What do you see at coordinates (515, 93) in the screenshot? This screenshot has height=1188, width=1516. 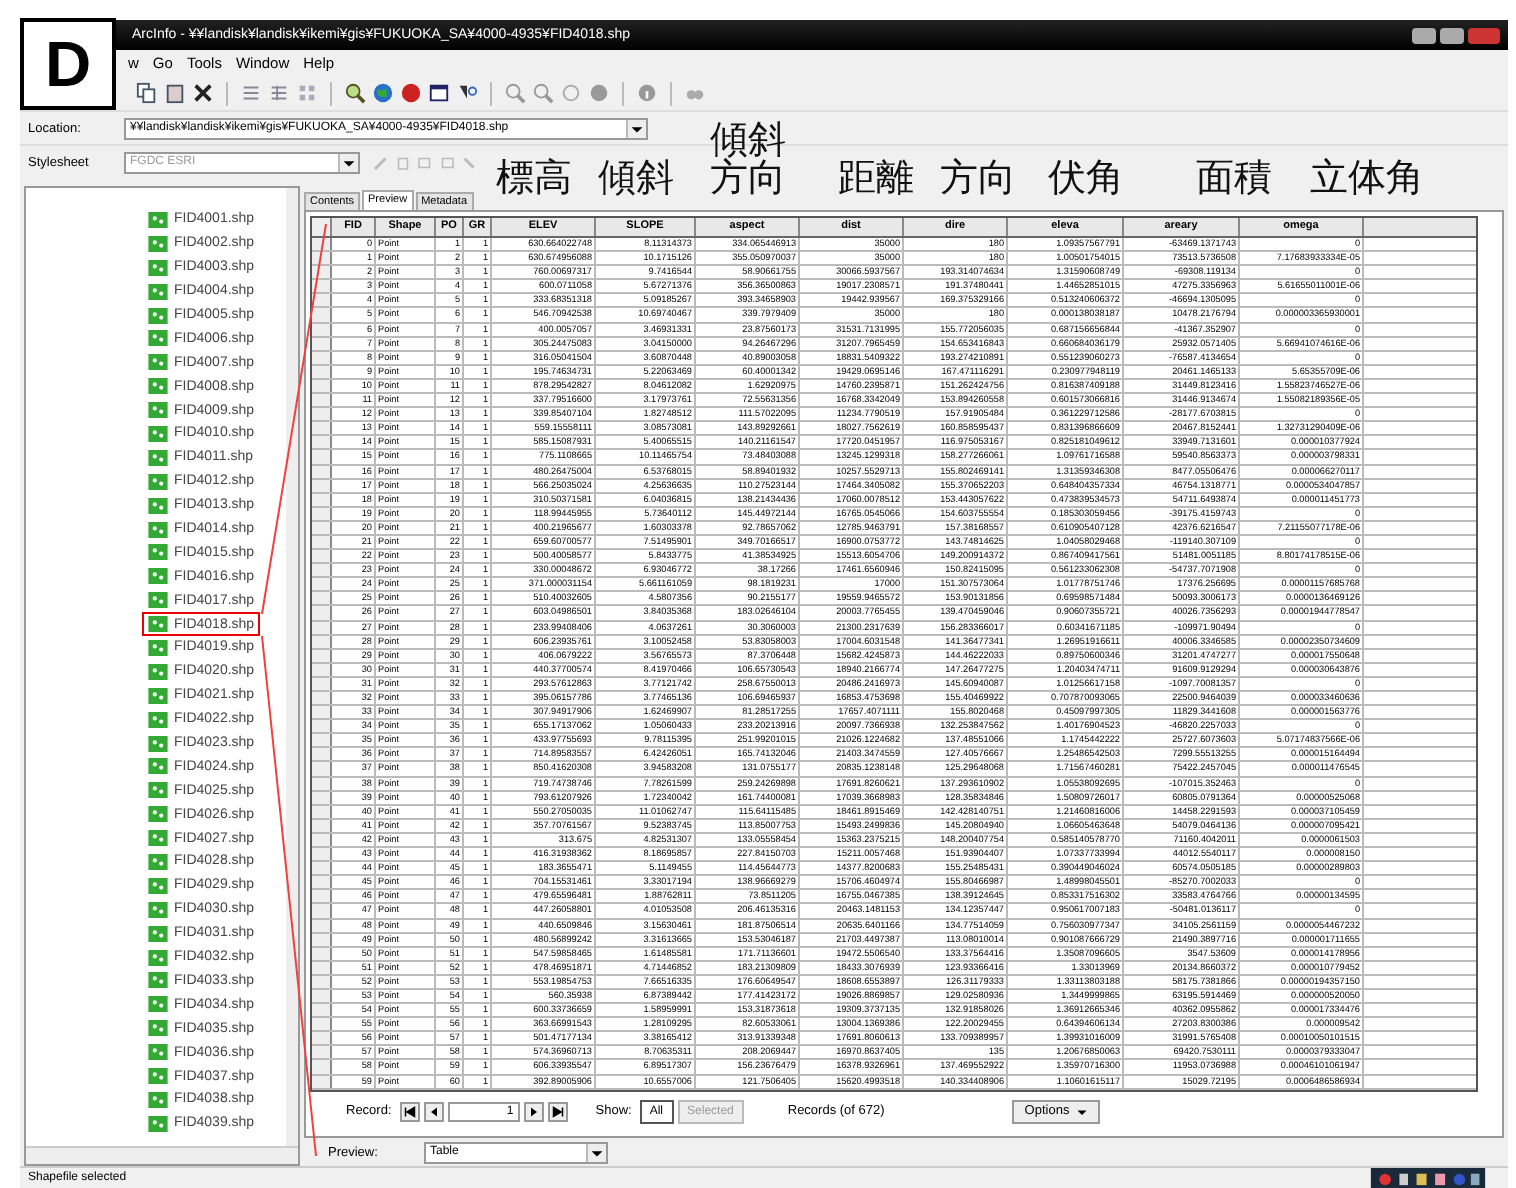 I see `zoom-in-icon` at bounding box center [515, 93].